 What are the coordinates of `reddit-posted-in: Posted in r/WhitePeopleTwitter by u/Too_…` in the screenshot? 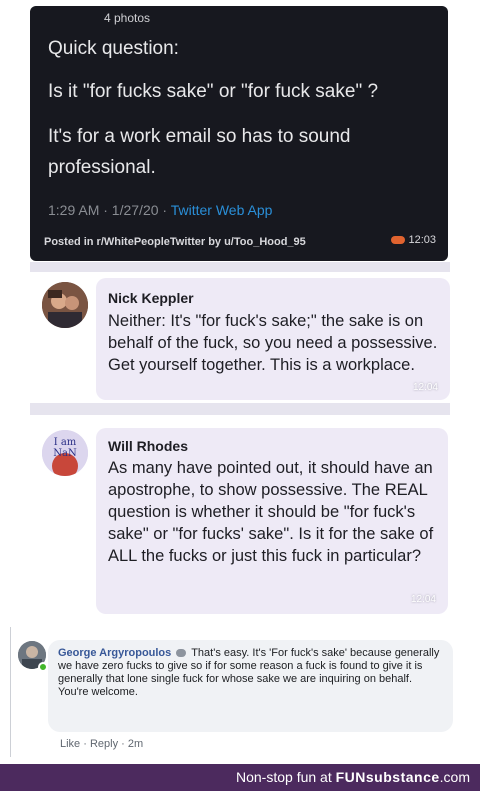 It's located at (175, 242).